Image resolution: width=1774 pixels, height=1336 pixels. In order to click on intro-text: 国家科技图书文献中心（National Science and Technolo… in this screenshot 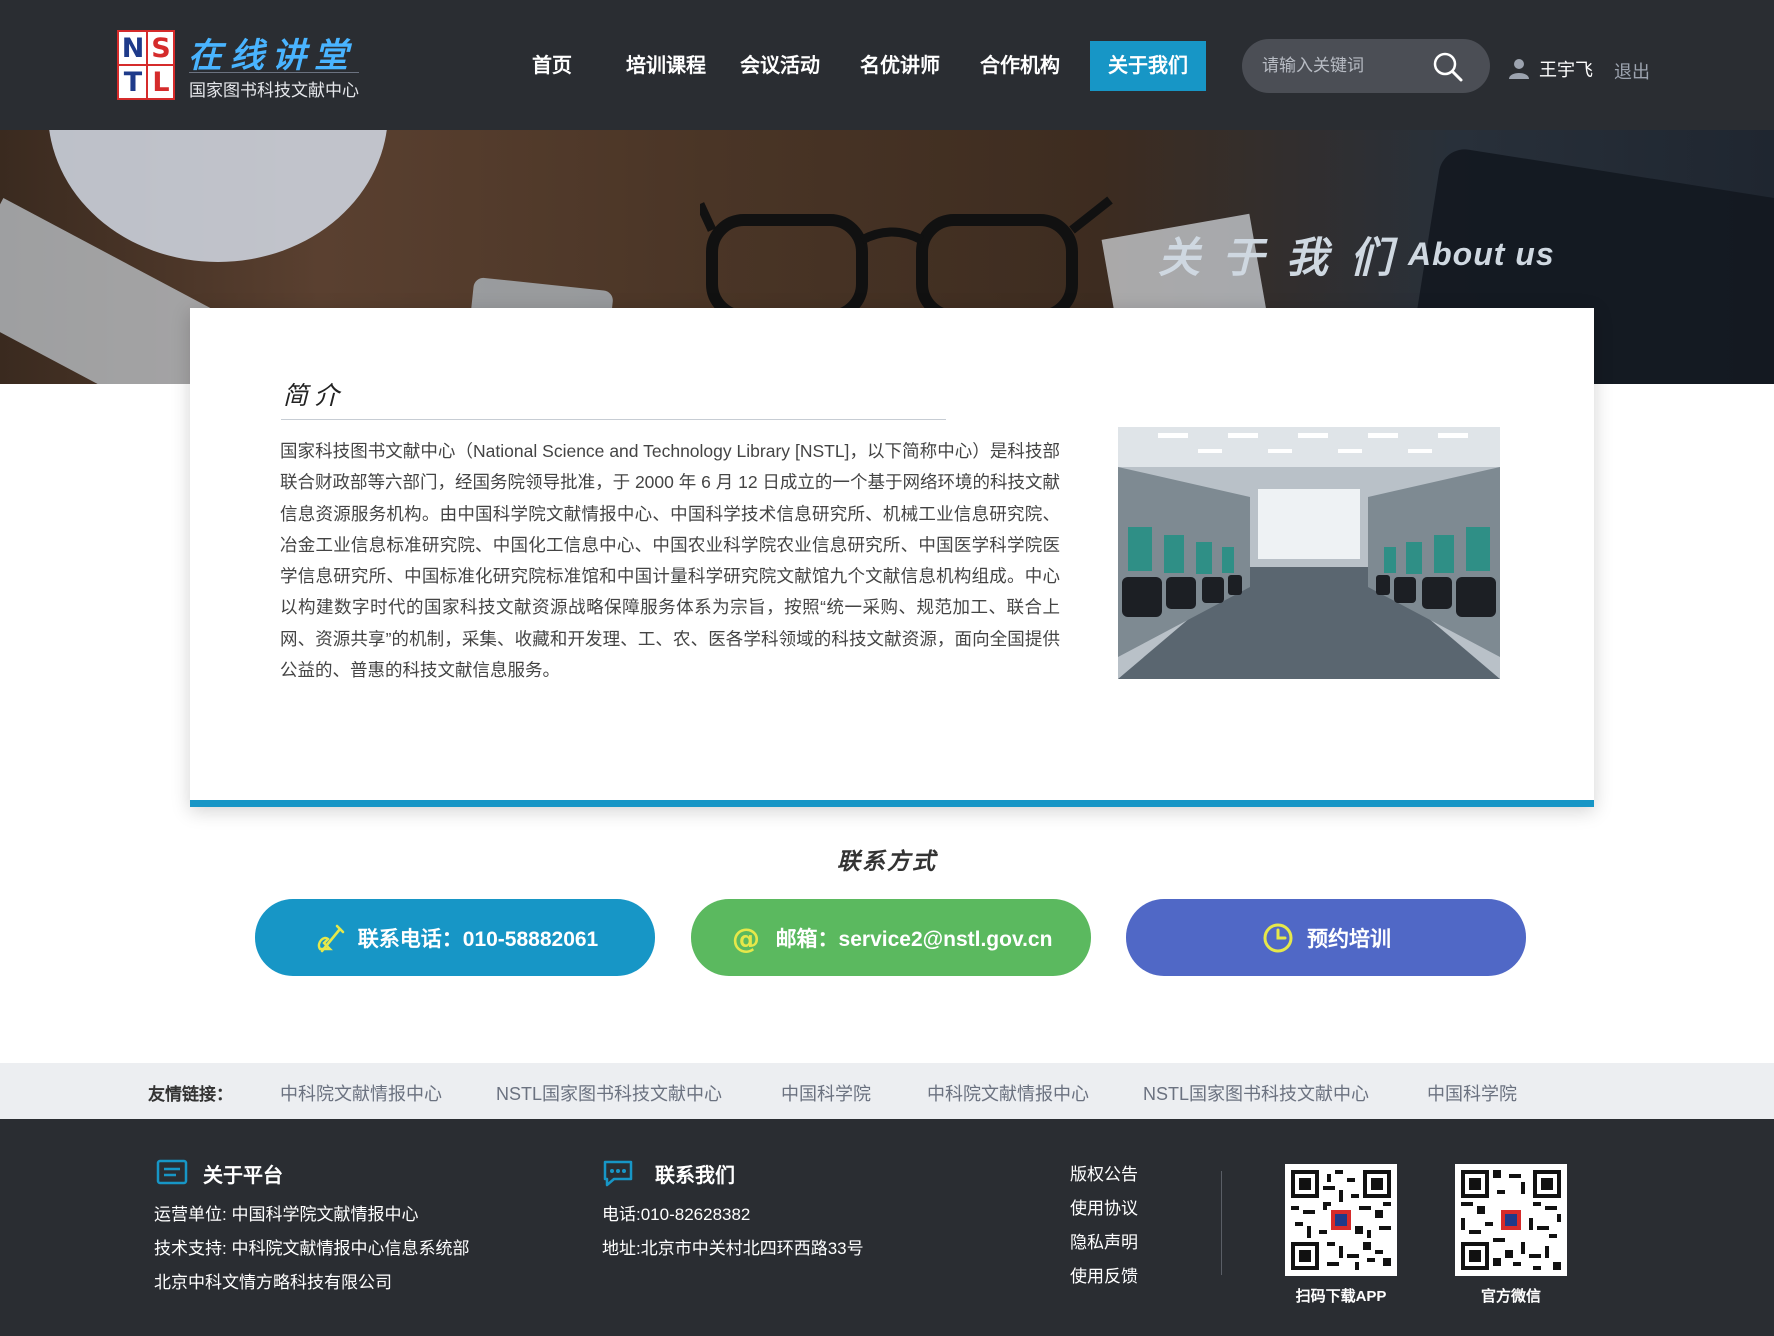, I will do `click(670, 561)`.